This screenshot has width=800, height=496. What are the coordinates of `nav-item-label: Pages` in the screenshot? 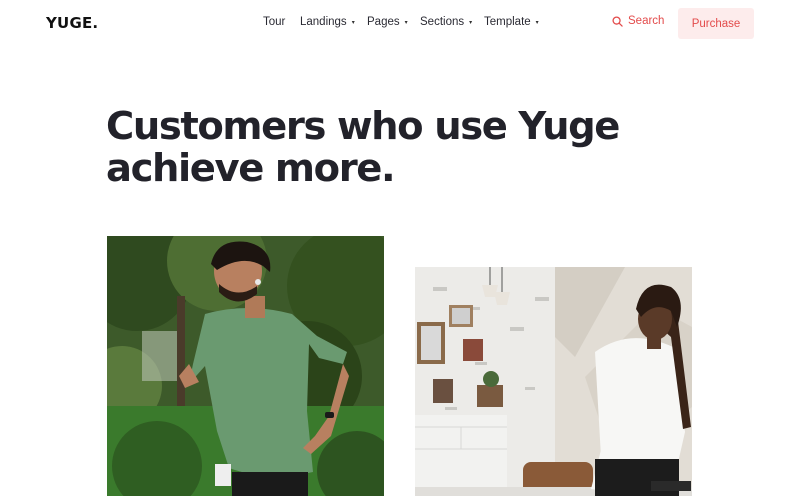 It's located at (383, 22).